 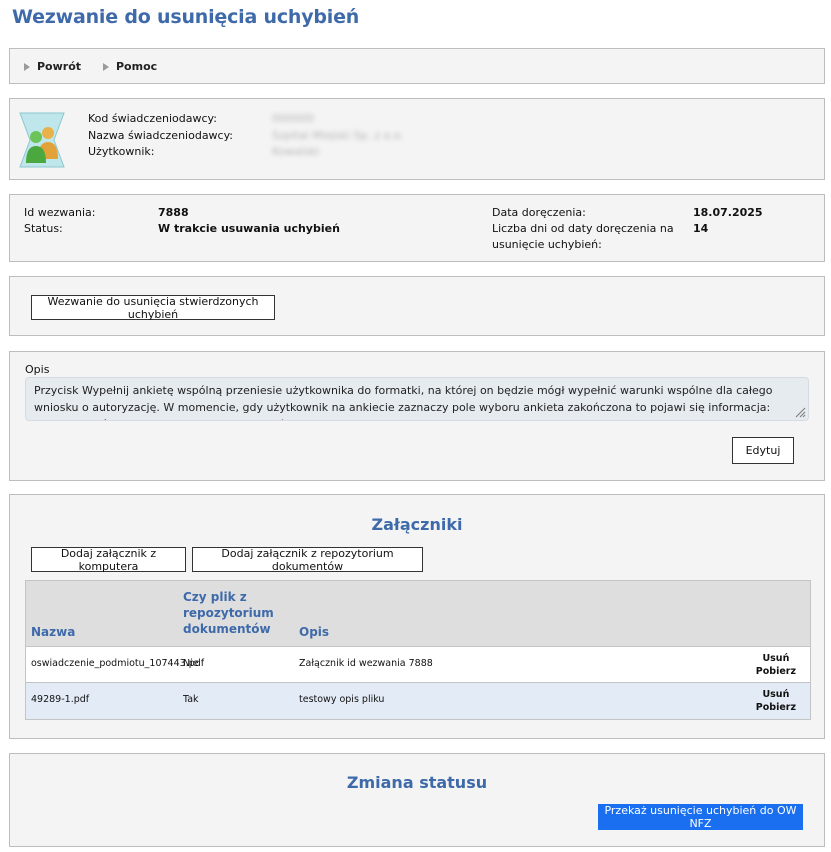 I want to click on days-label-line1: Liczba dni od daty doręczenia na, so click(x=583, y=228).